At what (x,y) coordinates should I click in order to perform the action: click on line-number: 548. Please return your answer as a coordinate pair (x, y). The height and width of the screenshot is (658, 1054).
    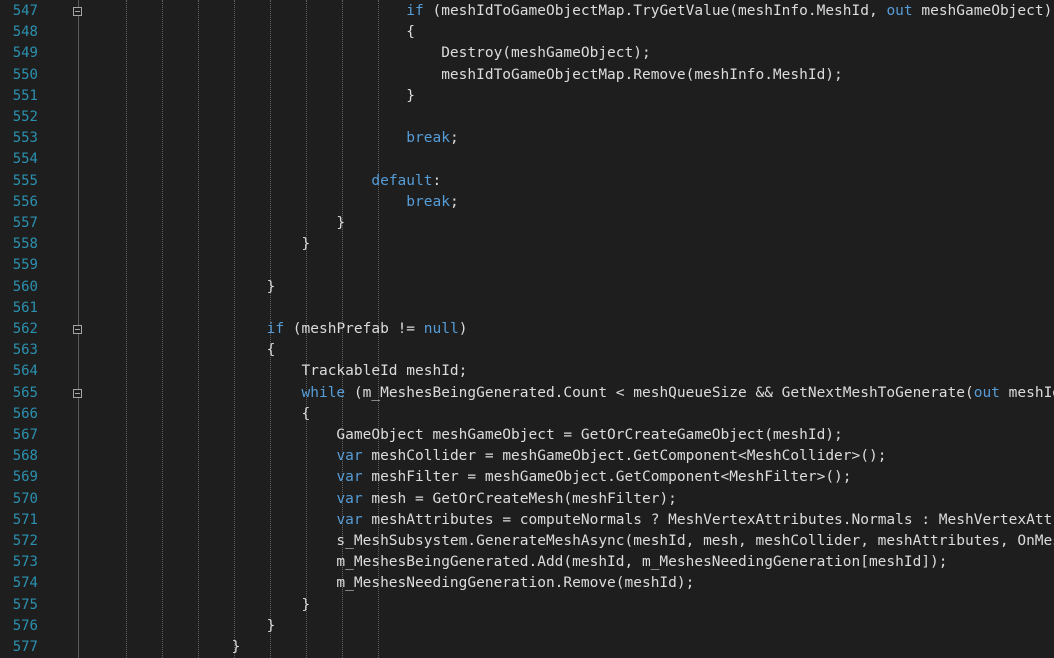
    Looking at the image, I should click on (25, 32).